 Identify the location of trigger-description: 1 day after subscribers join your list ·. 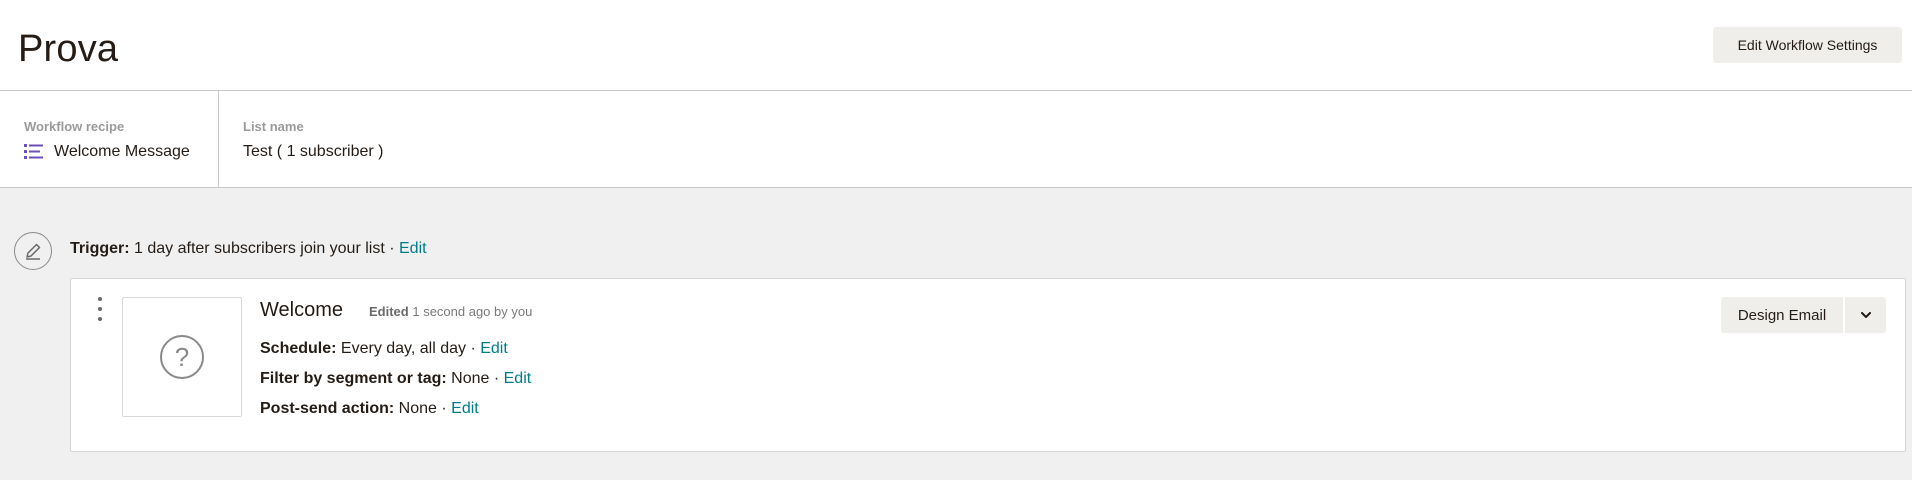
(264, 248).